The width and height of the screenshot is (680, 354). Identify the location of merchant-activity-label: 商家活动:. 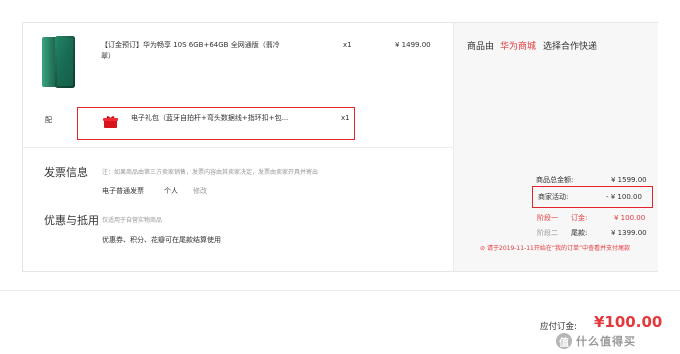
(553, 197).